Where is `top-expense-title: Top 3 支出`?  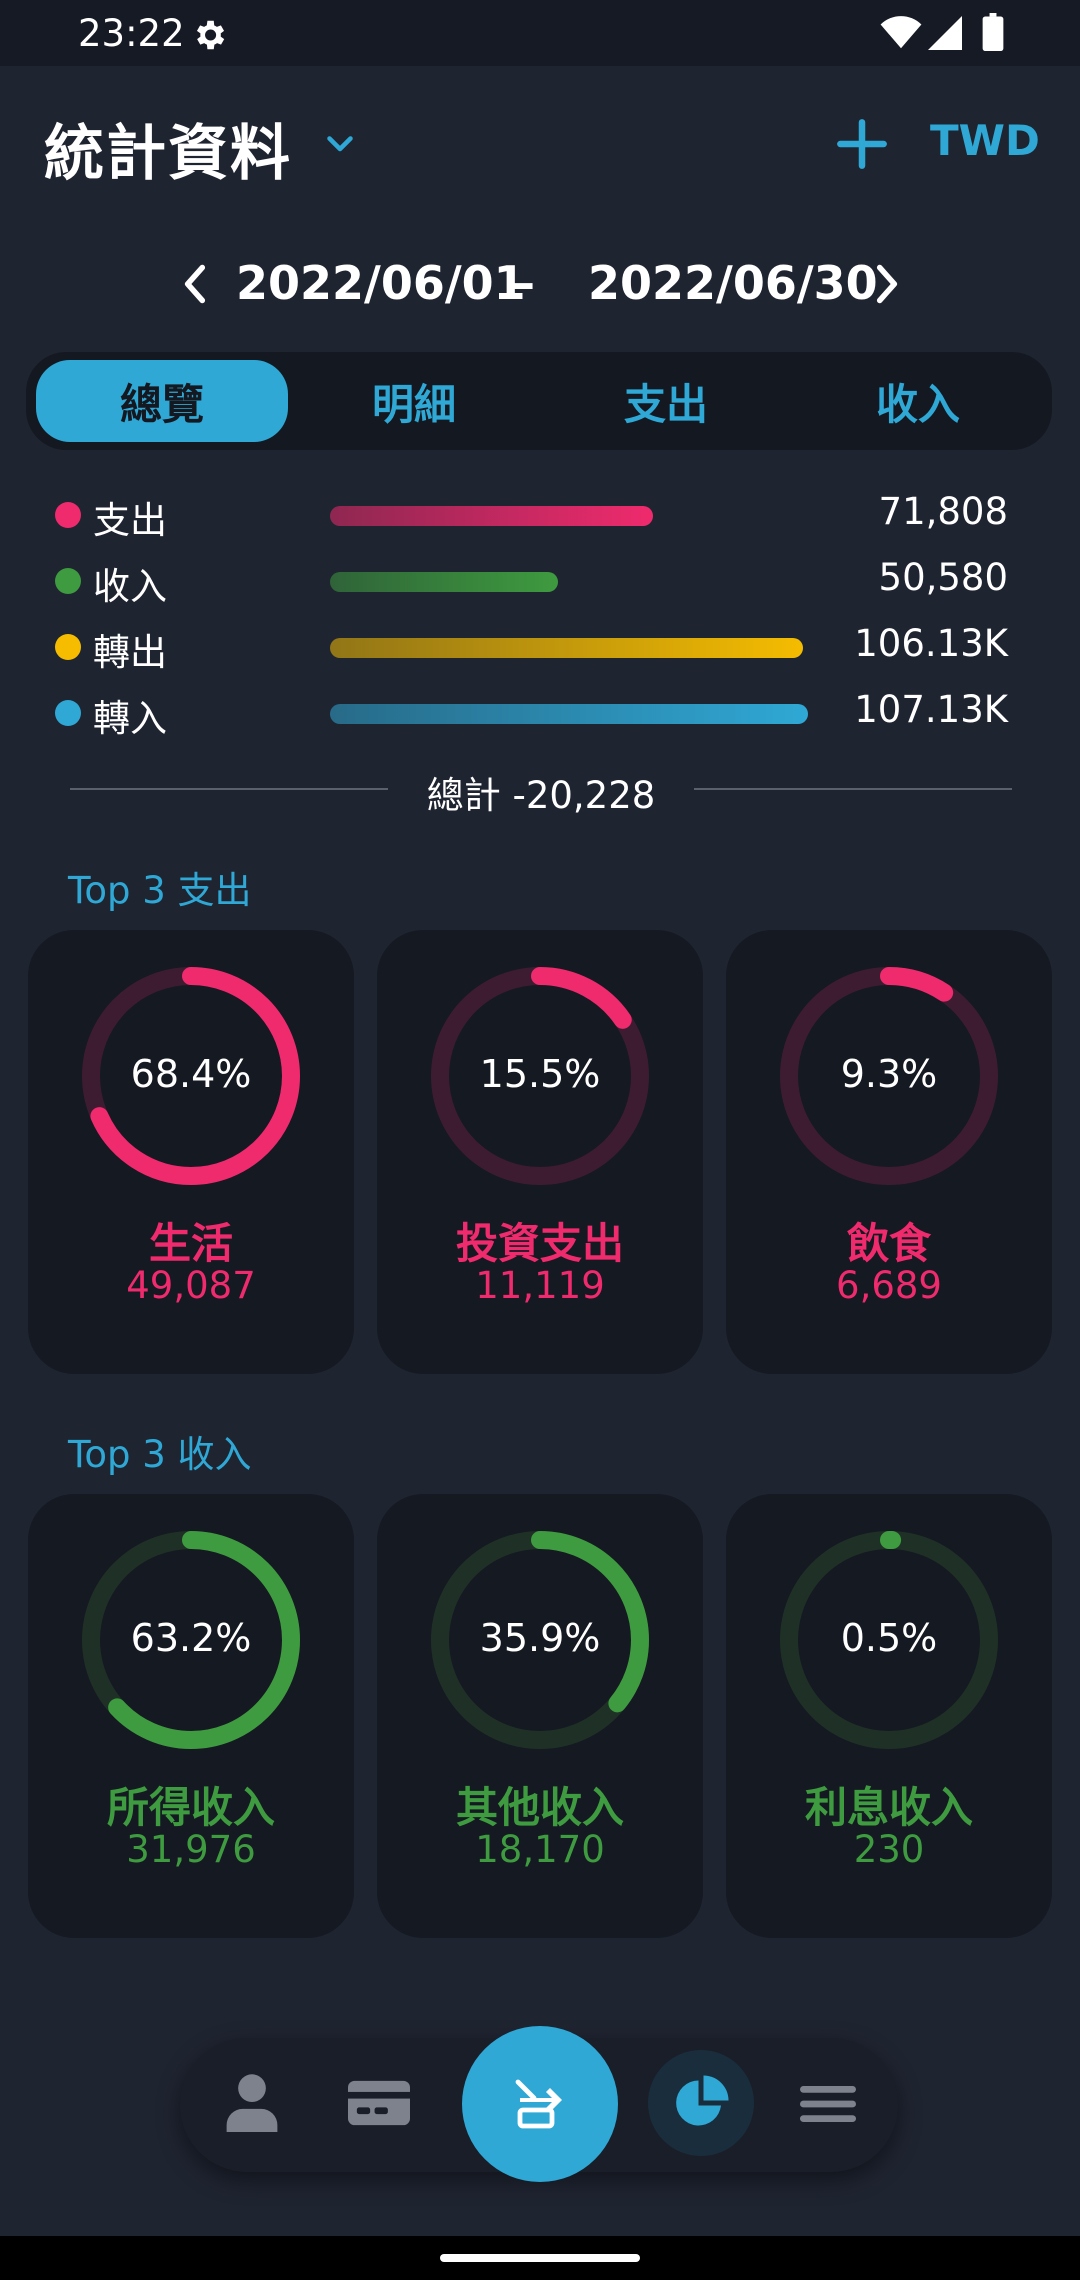 top-expense-title: Top 3 支出 is located at coordinates (160, 890).